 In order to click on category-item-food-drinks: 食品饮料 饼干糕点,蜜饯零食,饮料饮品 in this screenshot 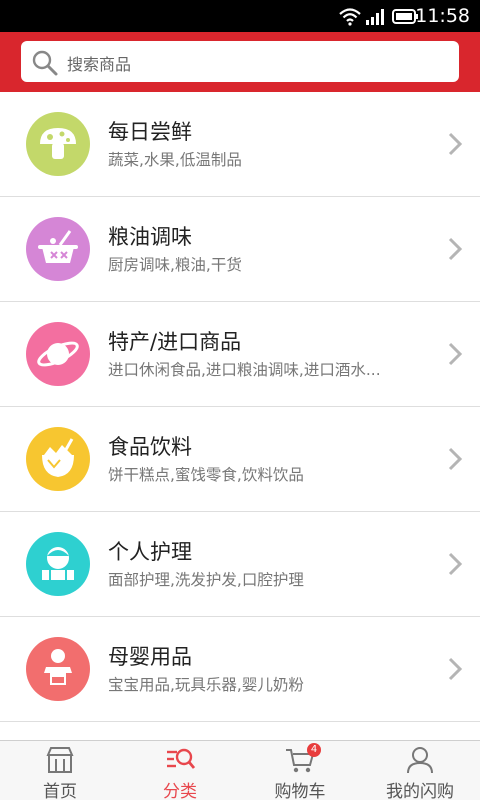, I will do `click(240, 459)`.